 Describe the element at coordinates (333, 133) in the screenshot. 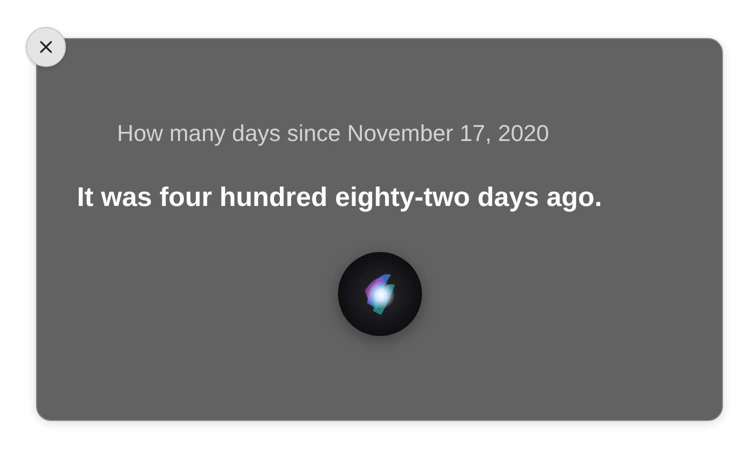

I see `query-text: How many days since November 17, 2020` at that location.